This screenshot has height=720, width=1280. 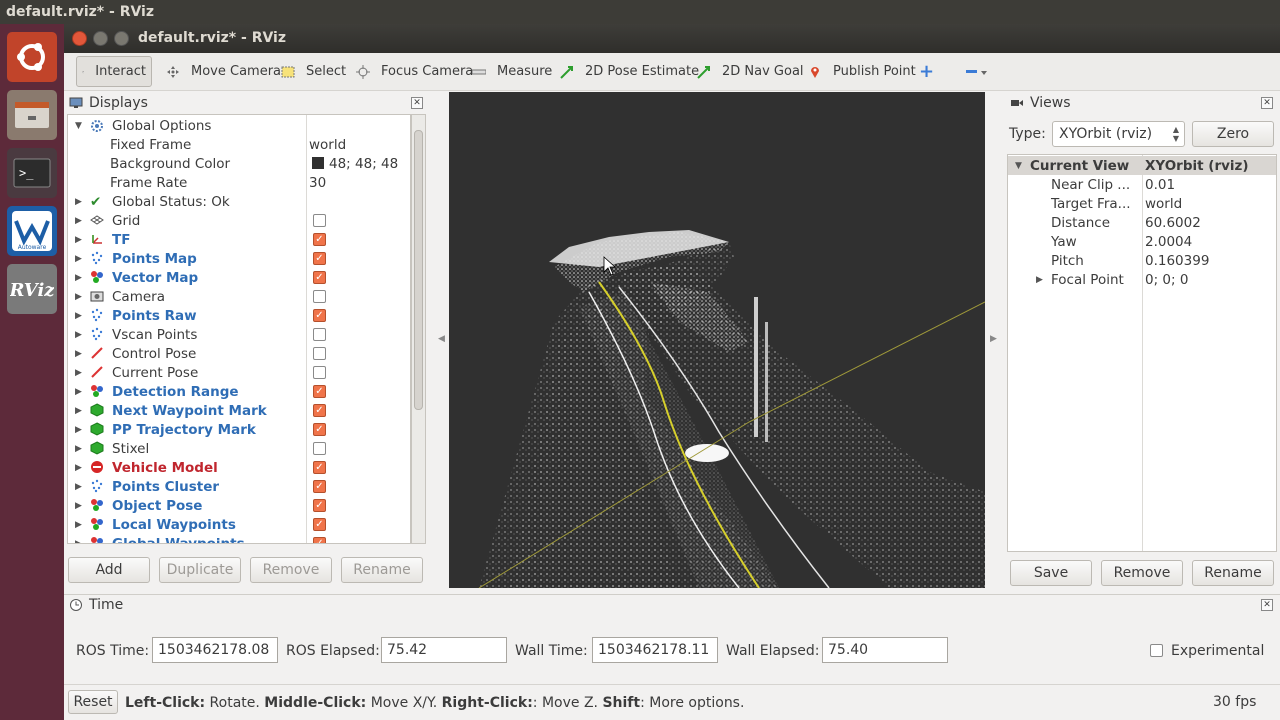 What do you see at coordinates (200, 570) in the screenshot?
I see `duplicate-button: Duplicate` at bounding box center [200, 570].